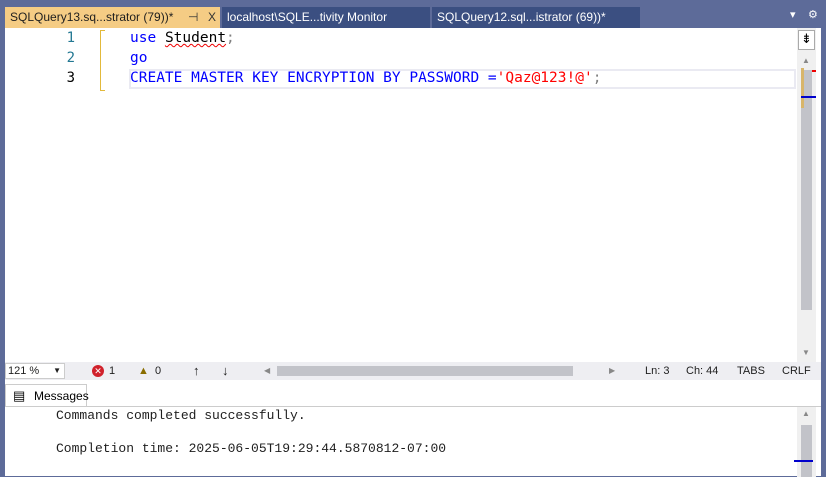 The width and height of the screenshot is (826, 477). Describe the element at coordinates (193, 17) in the screenshot. I see `pin-icon: ⊣` at that location.